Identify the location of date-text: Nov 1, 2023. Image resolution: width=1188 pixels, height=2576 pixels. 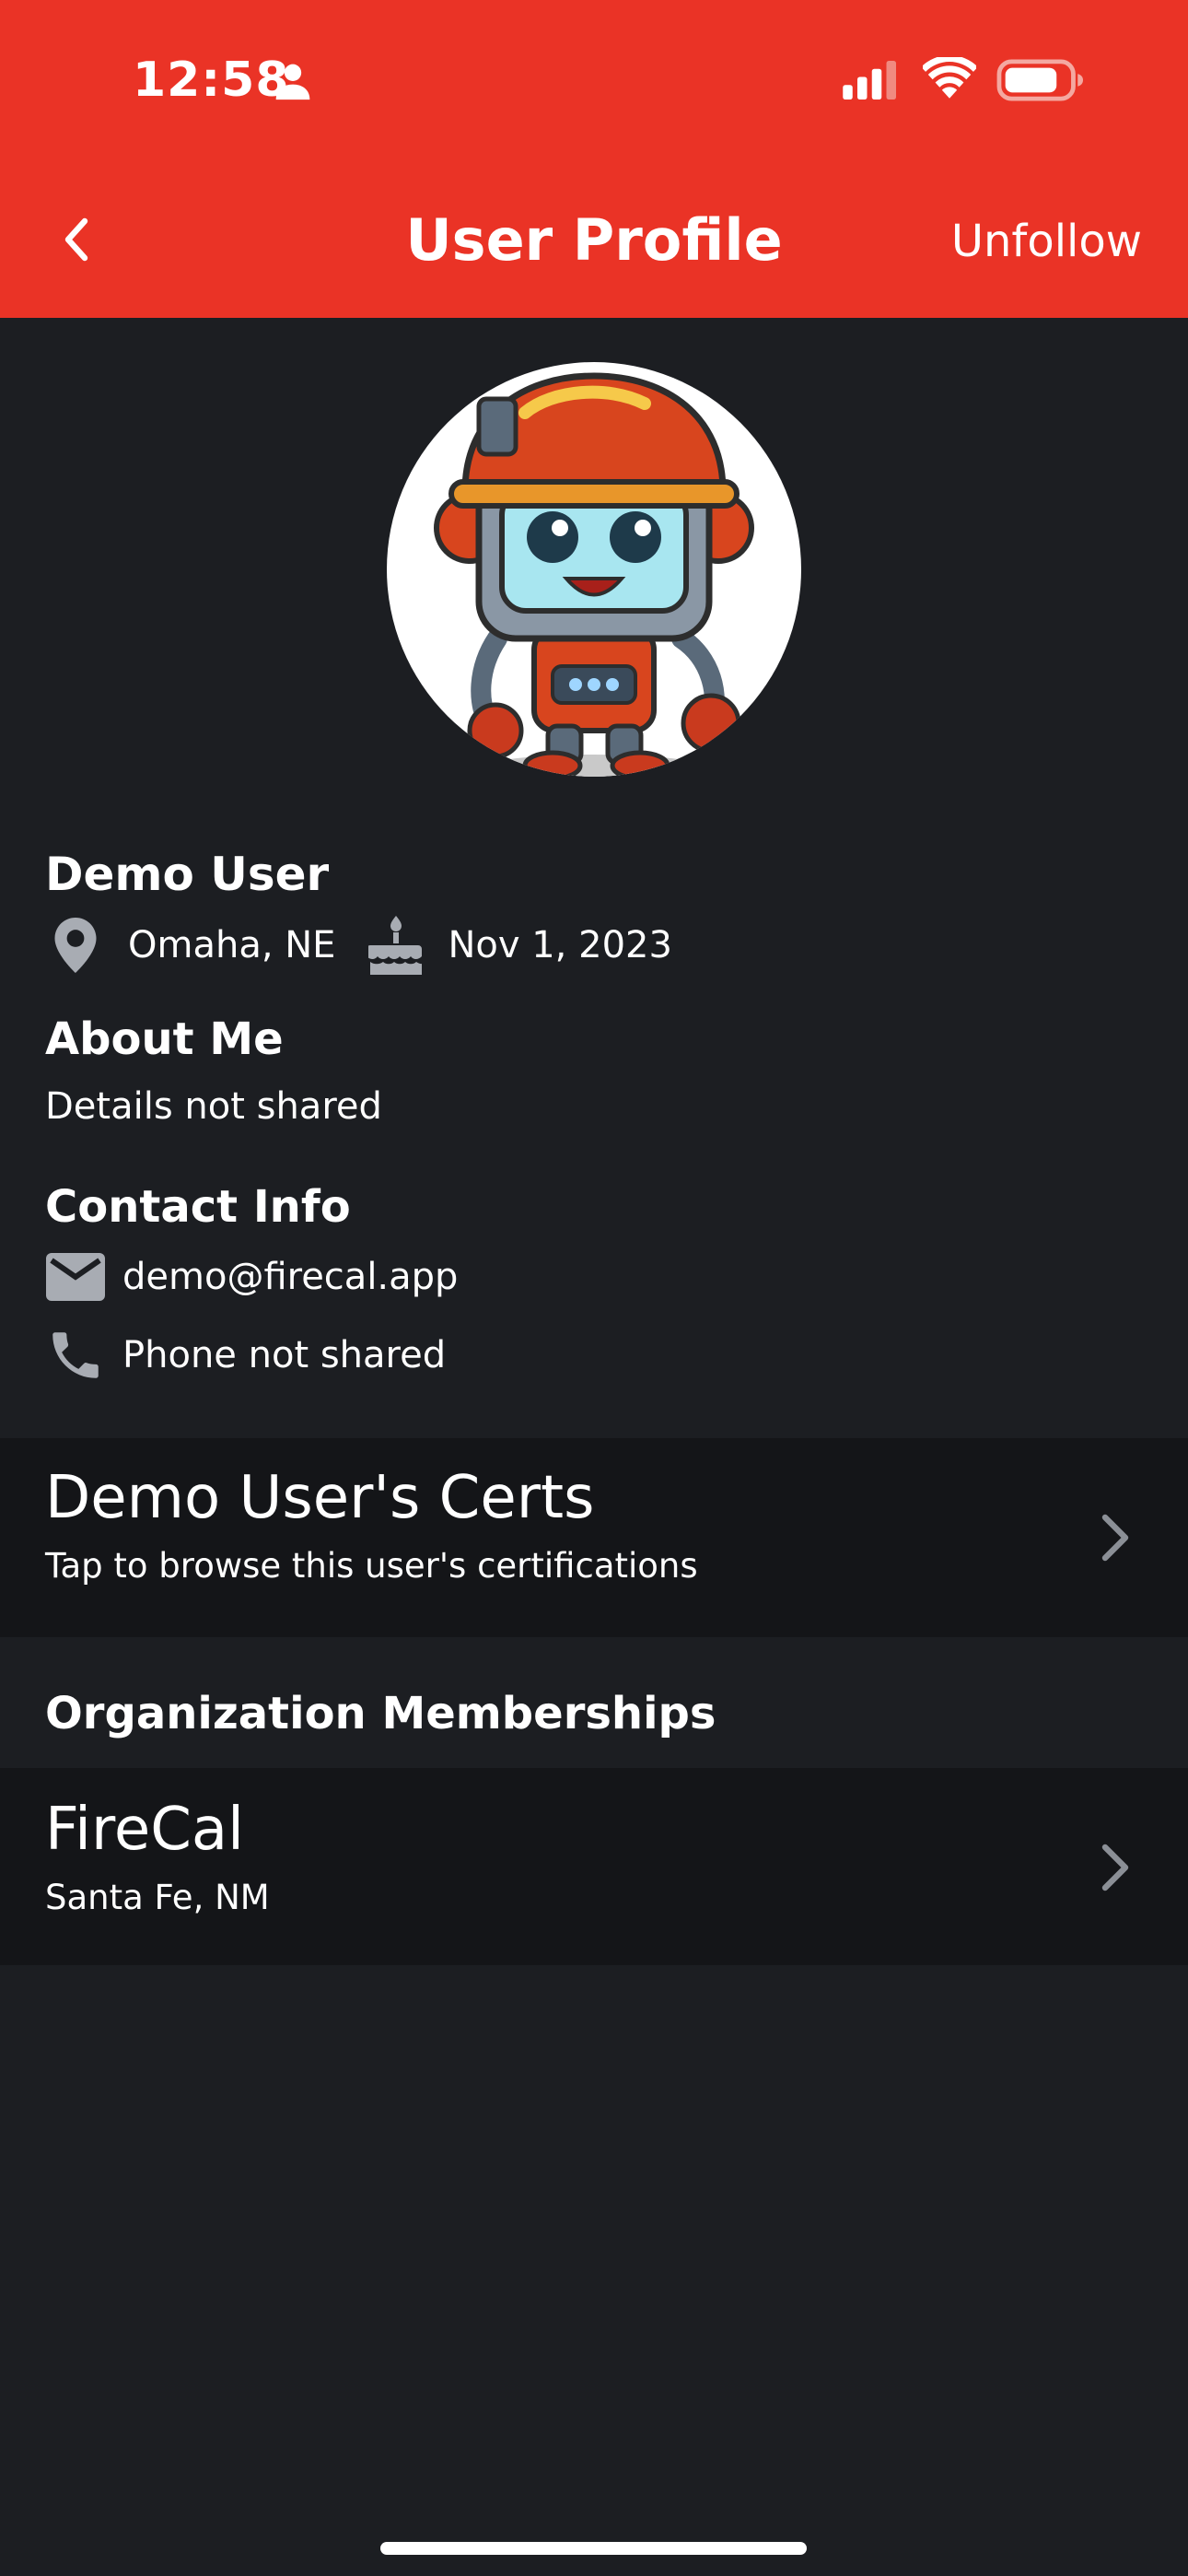
(560, 945).